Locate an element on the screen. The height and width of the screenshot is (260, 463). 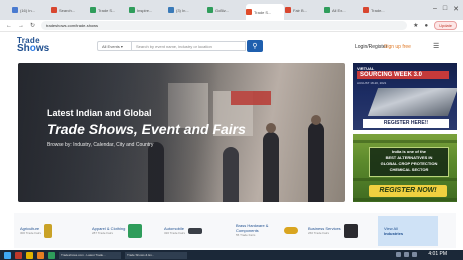
forward-icon: → is located at coordinates (21, 26).